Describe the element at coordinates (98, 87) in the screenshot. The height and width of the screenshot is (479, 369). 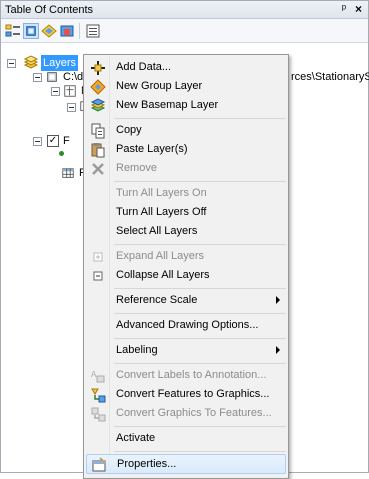
I see `group-layer-icon` at that location.